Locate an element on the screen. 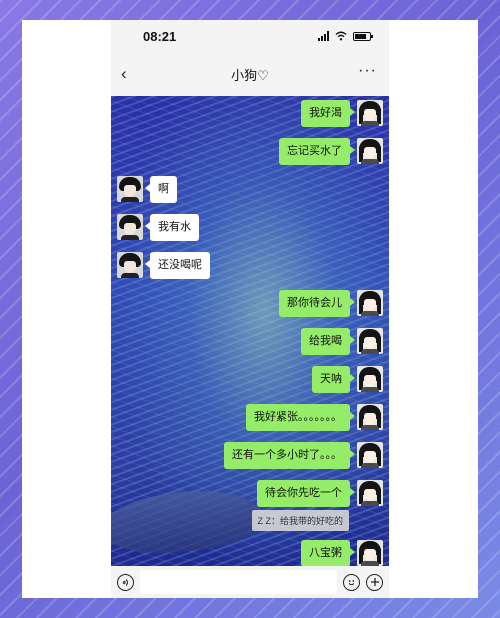  status-icons is located at coordinates (345, 36).